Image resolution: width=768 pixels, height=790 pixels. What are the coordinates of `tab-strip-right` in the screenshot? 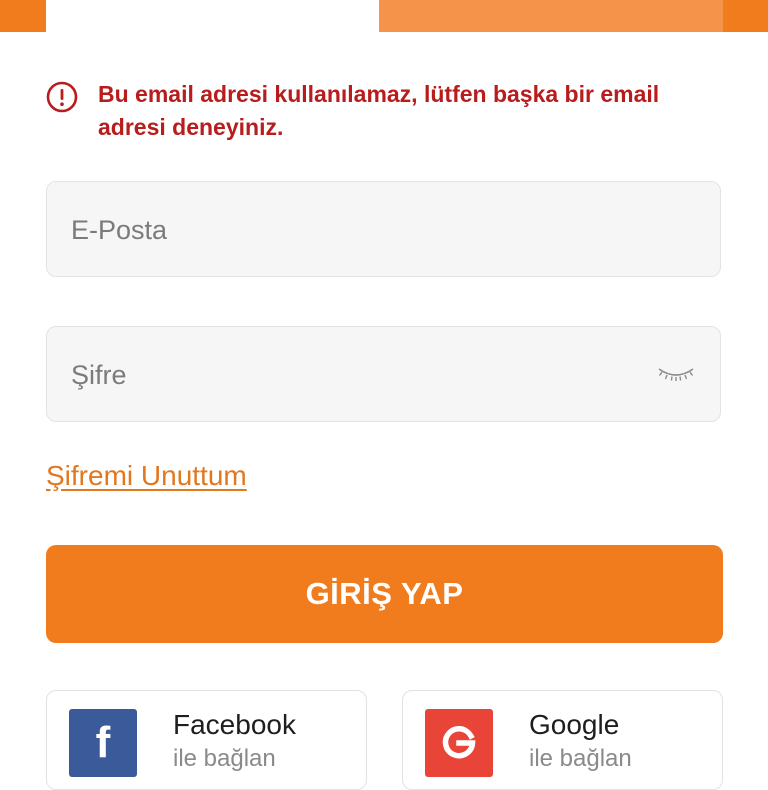 It's located at (745, 16).